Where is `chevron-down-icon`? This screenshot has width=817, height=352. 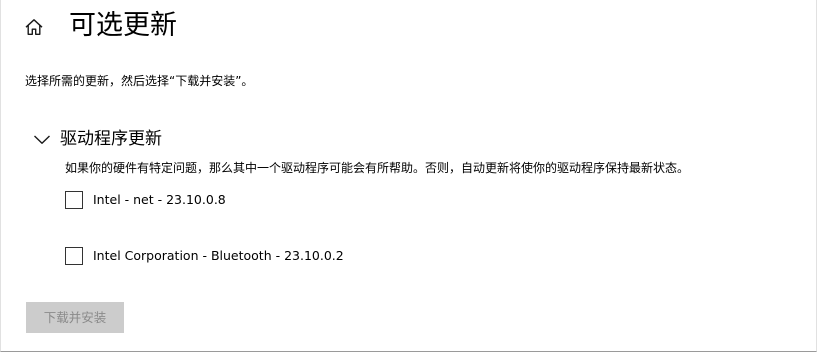
chevron-down-icon is located at coordinates (42, 139).